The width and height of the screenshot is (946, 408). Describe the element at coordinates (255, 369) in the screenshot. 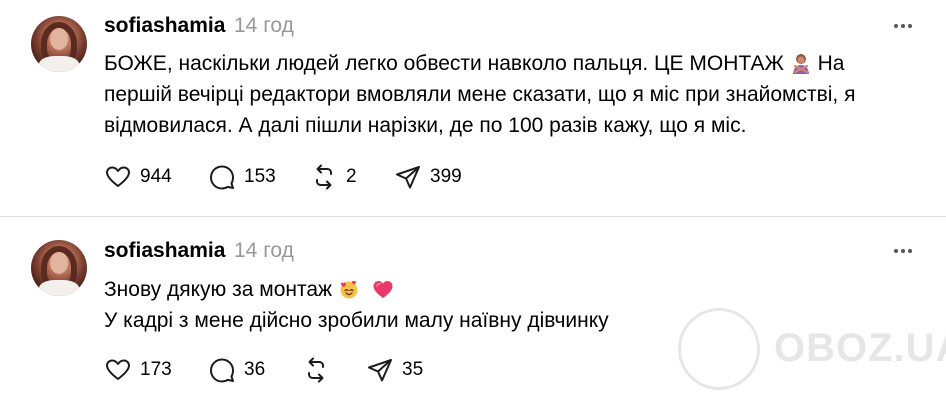

I see `comment-count: 36` at that location.